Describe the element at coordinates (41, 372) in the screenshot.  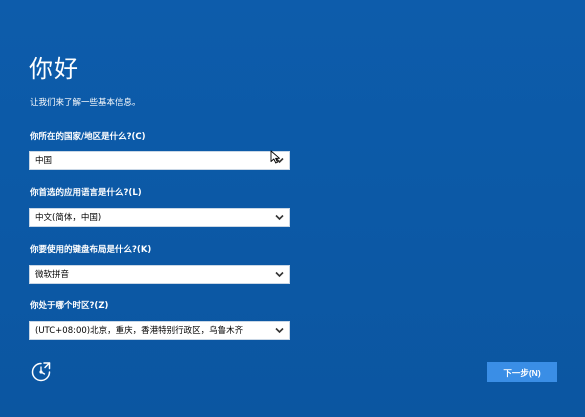
I see `ease-of-access-icon` at that location.